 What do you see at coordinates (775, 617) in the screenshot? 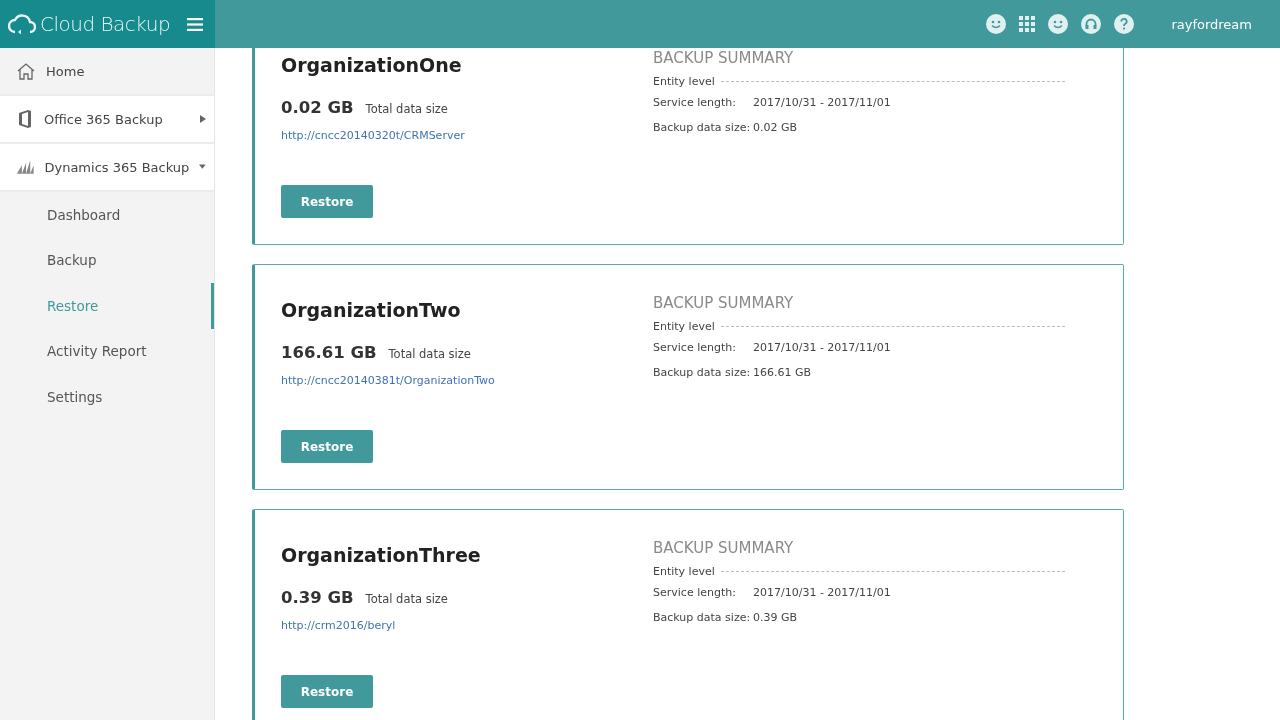
I see `backup-size-value: 0.39 GB` at bounding box center [775, 617].